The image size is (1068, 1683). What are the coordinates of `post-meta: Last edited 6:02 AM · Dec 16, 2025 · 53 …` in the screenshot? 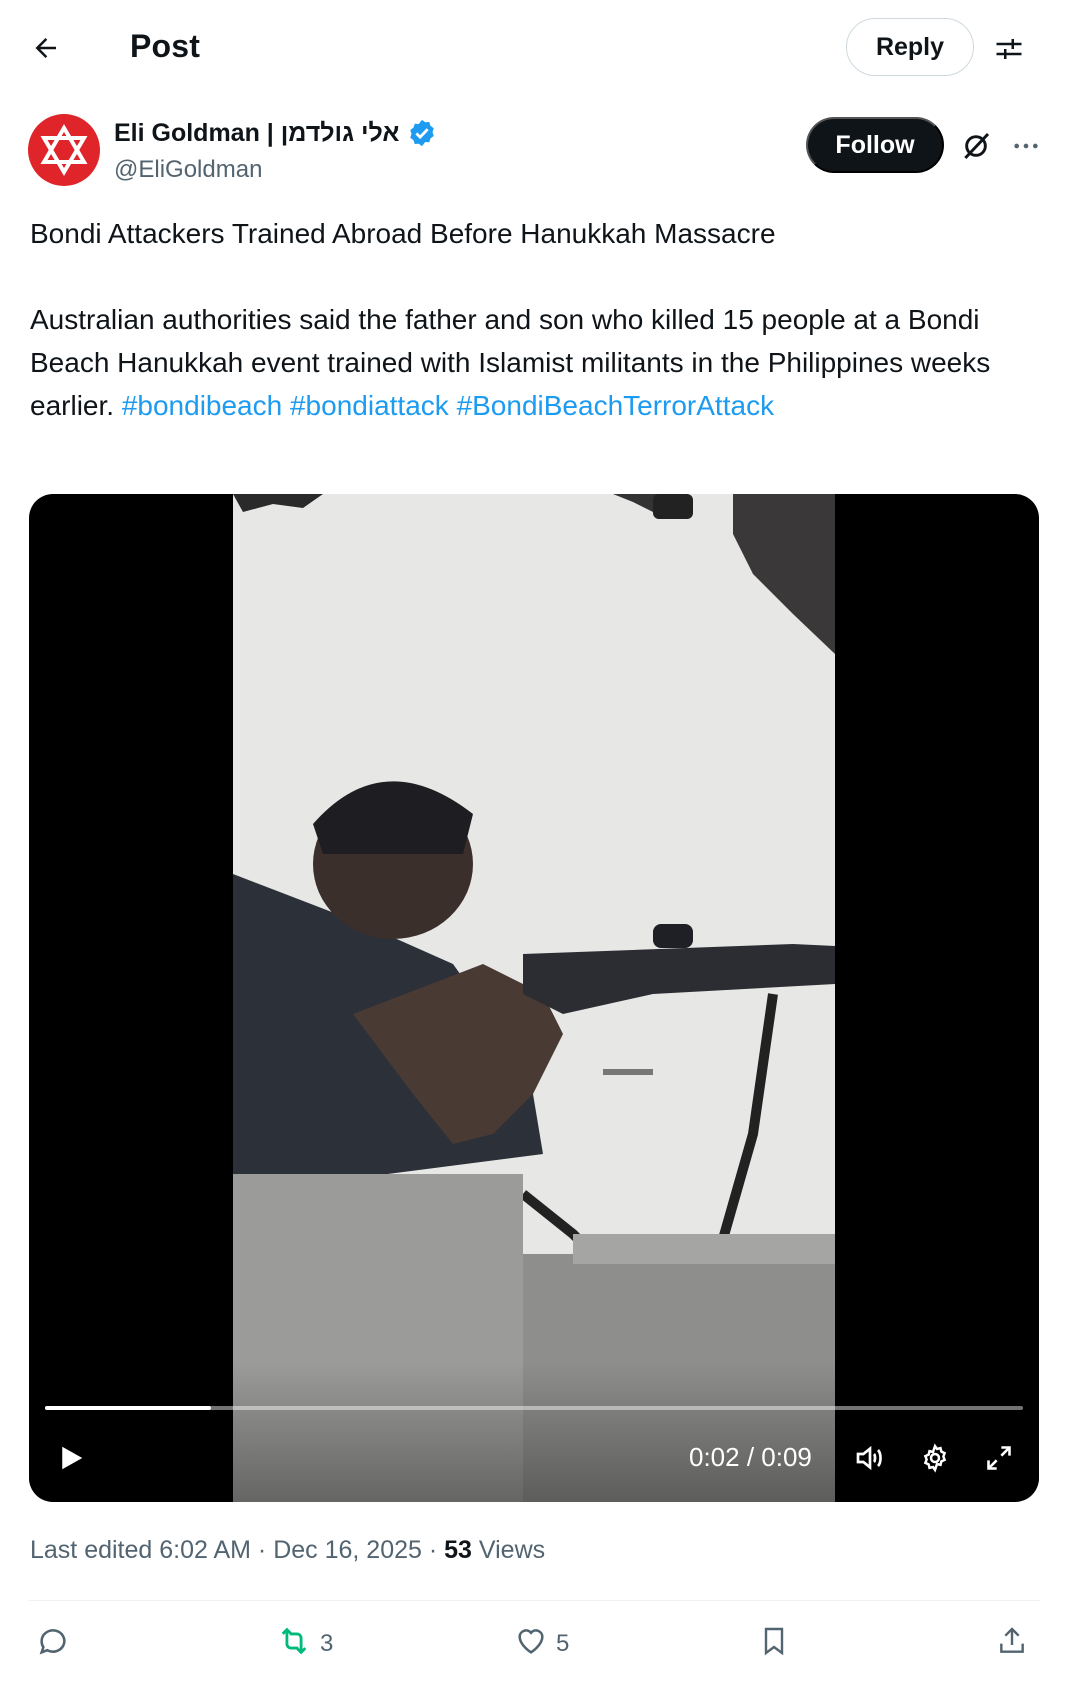 It's located at (287, 1550).